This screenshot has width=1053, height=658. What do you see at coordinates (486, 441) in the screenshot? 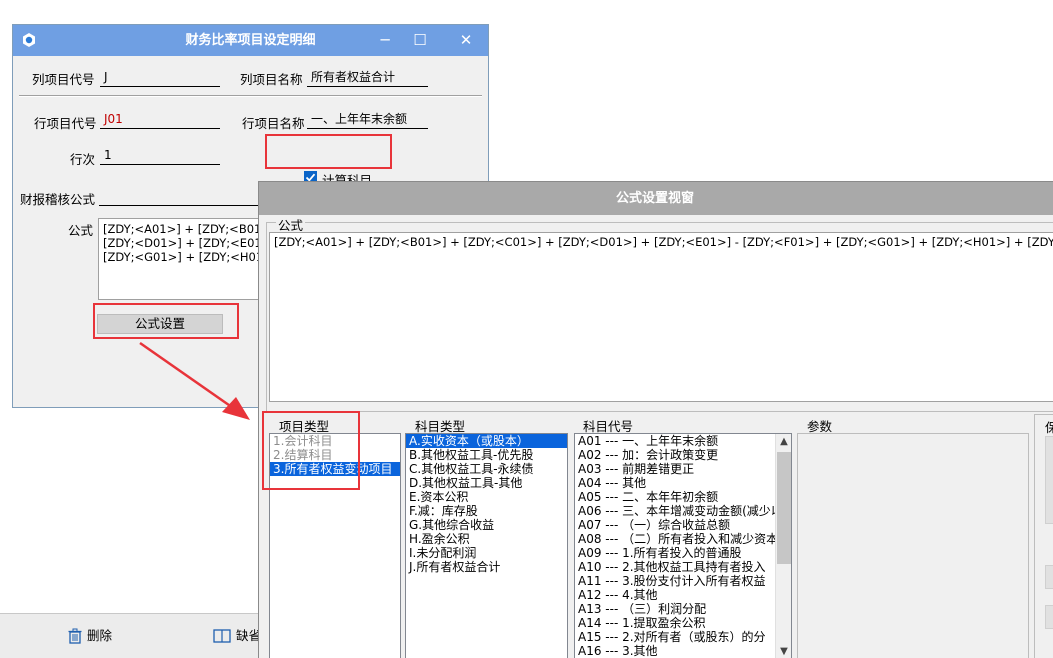
I see `list-item: A.实收资本（或股本）` at bounding box center [486, 441].